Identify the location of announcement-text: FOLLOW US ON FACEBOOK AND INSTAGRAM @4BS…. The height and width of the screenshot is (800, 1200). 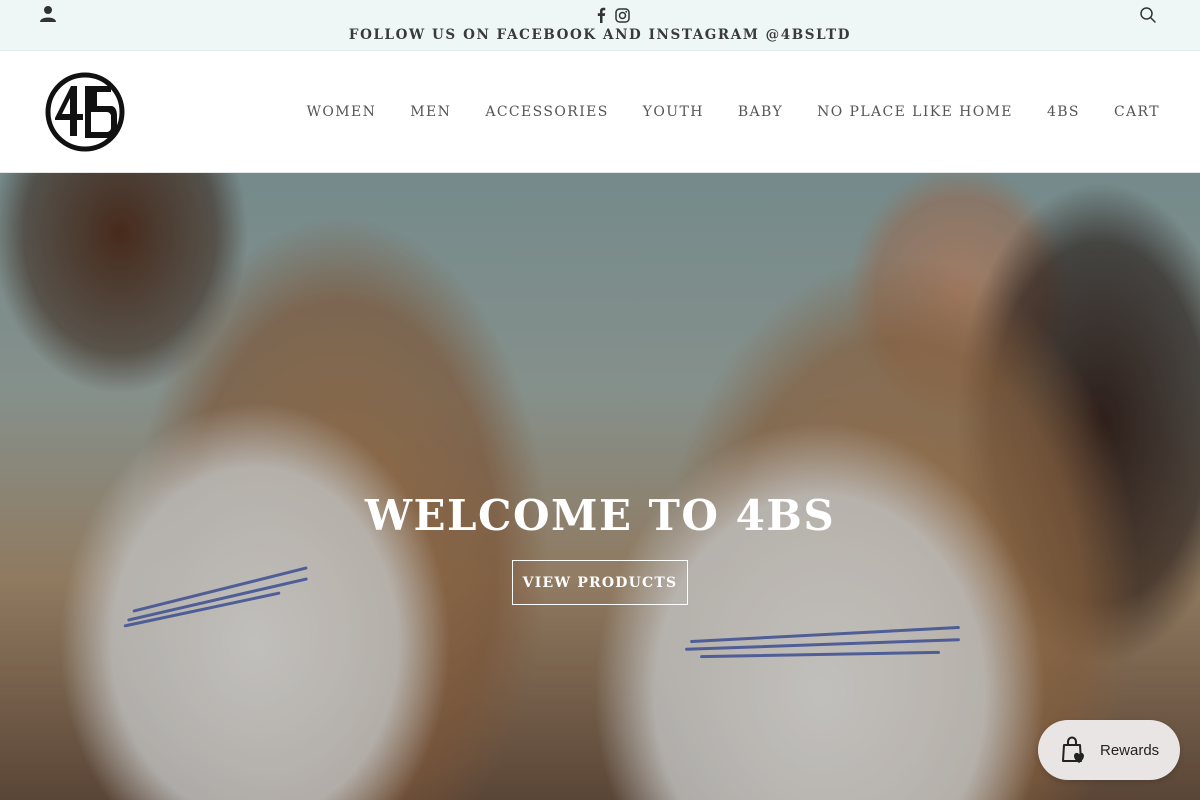
(600, 35).